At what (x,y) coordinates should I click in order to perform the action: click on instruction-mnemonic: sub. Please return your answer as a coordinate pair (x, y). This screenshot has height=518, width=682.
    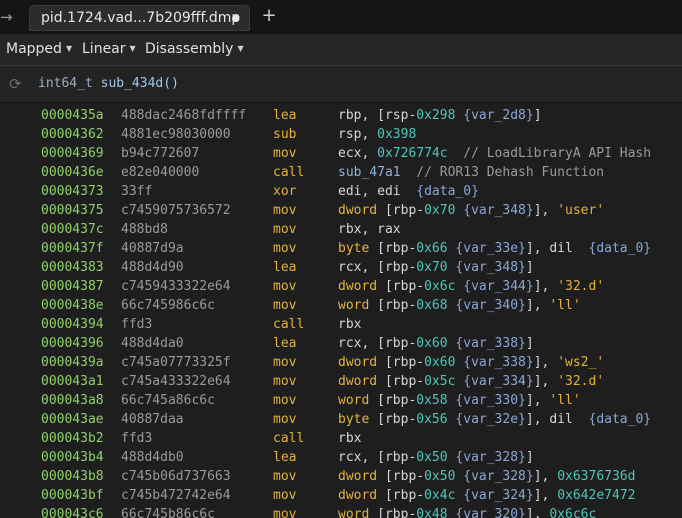
    Looking at the image, I should click on (284, 134).